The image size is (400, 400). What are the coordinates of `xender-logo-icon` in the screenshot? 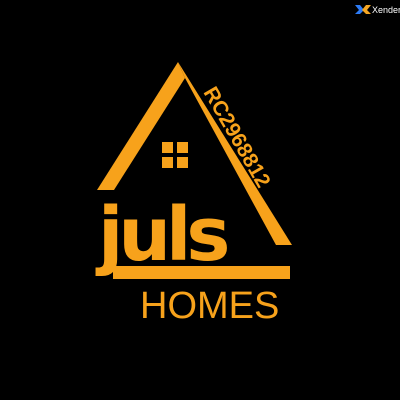 It's located at (363, 9).